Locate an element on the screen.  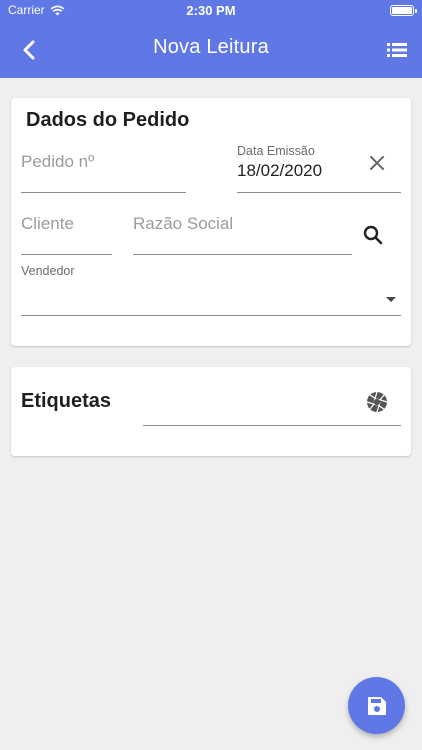
status-time: 2:30 PM is located at coordinates (211, 10).